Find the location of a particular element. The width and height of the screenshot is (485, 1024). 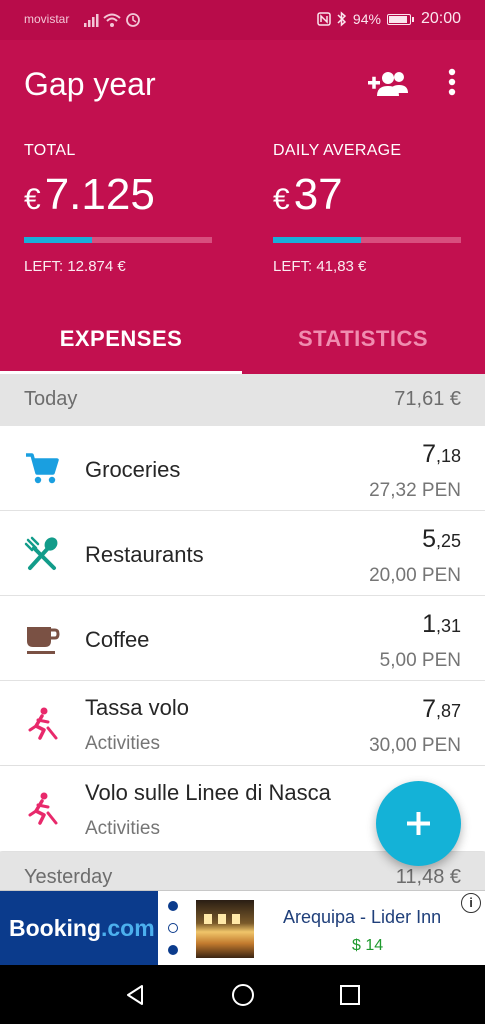

daily-average-value: €37 is located at coordinates (308, 195).